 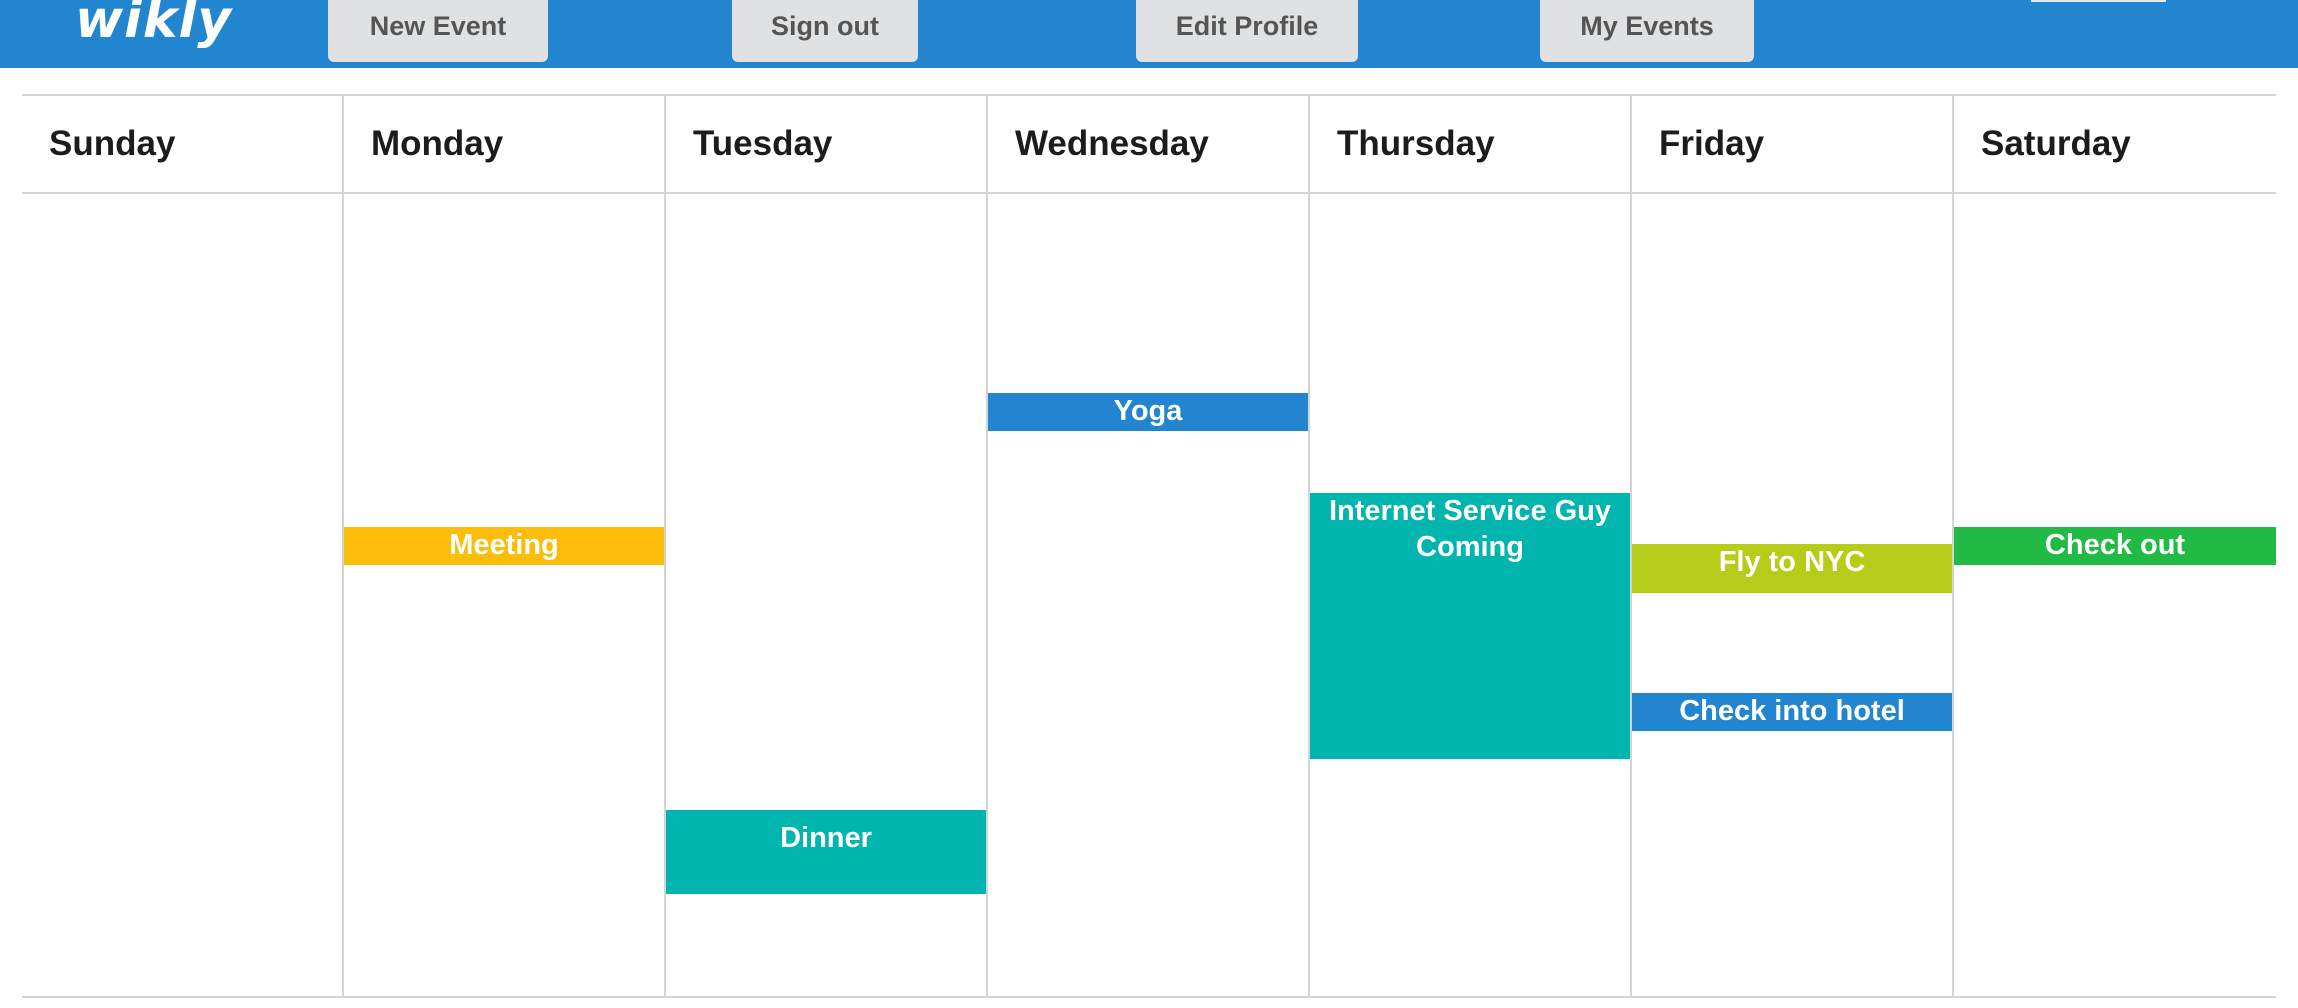 What do you see at coordinates (825, 31) in the screenshot?
I see `sign-out-button: Sign out` at bounding box center [825, 31].